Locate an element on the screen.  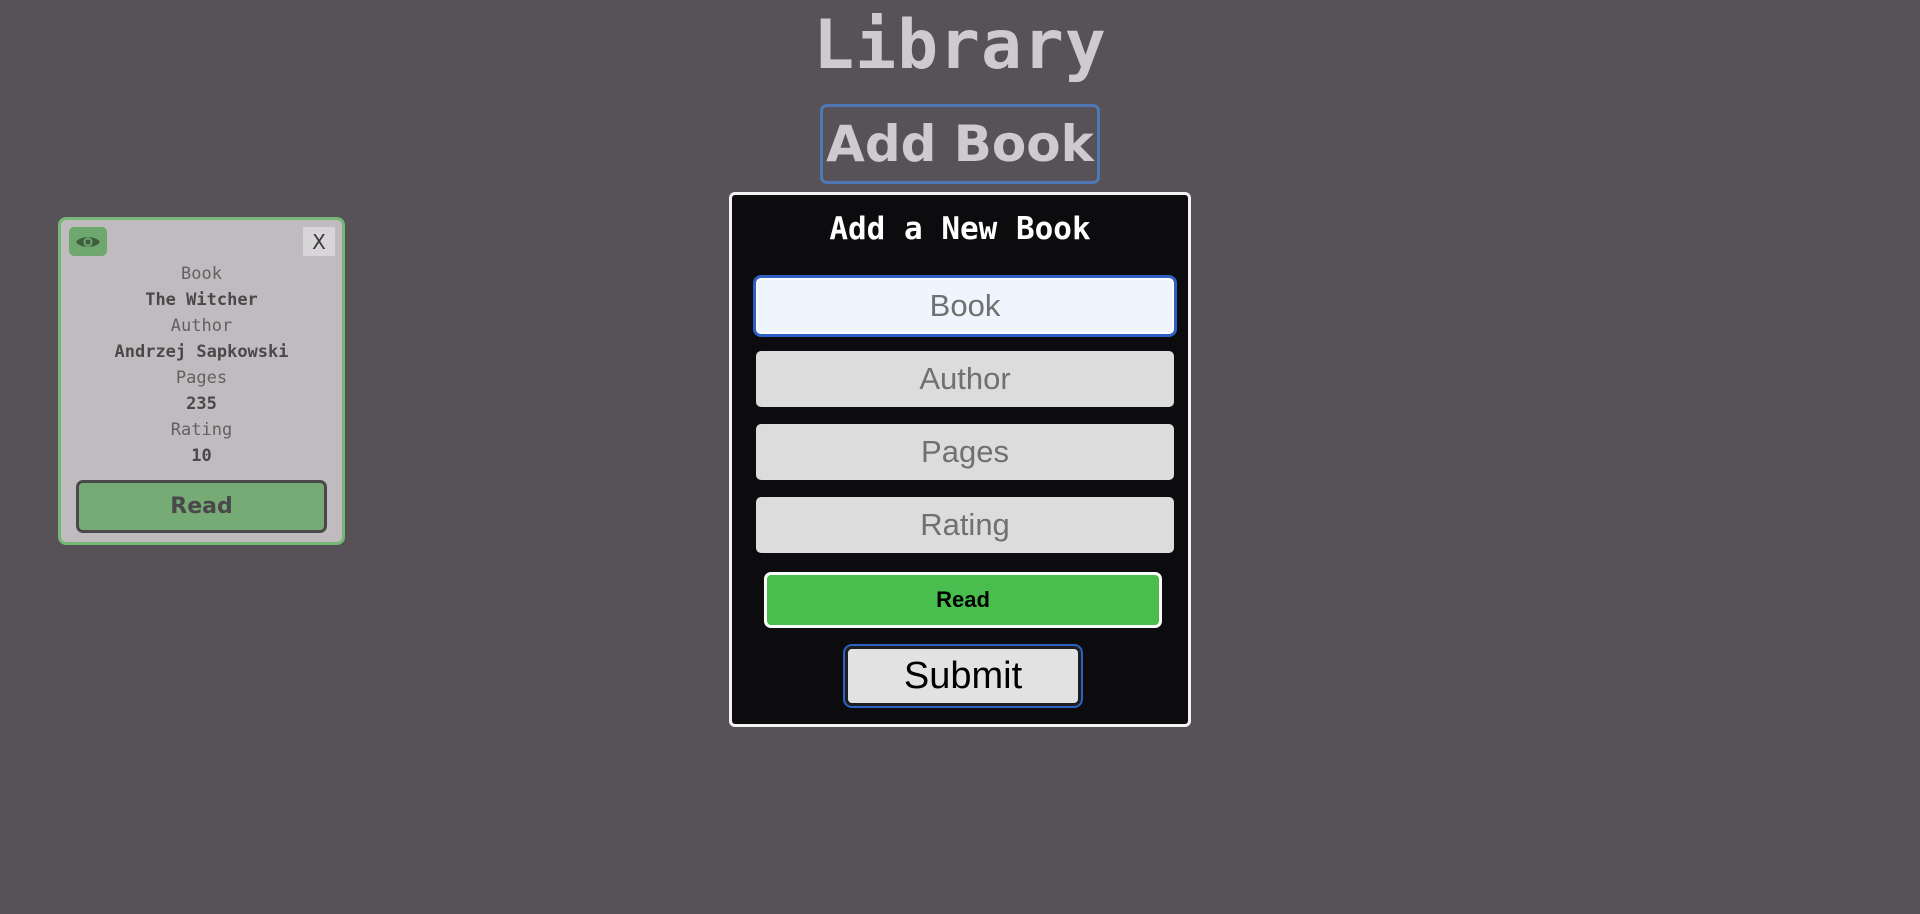
add-book-form: Add a New Book Read Submit is located at coordinates (960, 459).